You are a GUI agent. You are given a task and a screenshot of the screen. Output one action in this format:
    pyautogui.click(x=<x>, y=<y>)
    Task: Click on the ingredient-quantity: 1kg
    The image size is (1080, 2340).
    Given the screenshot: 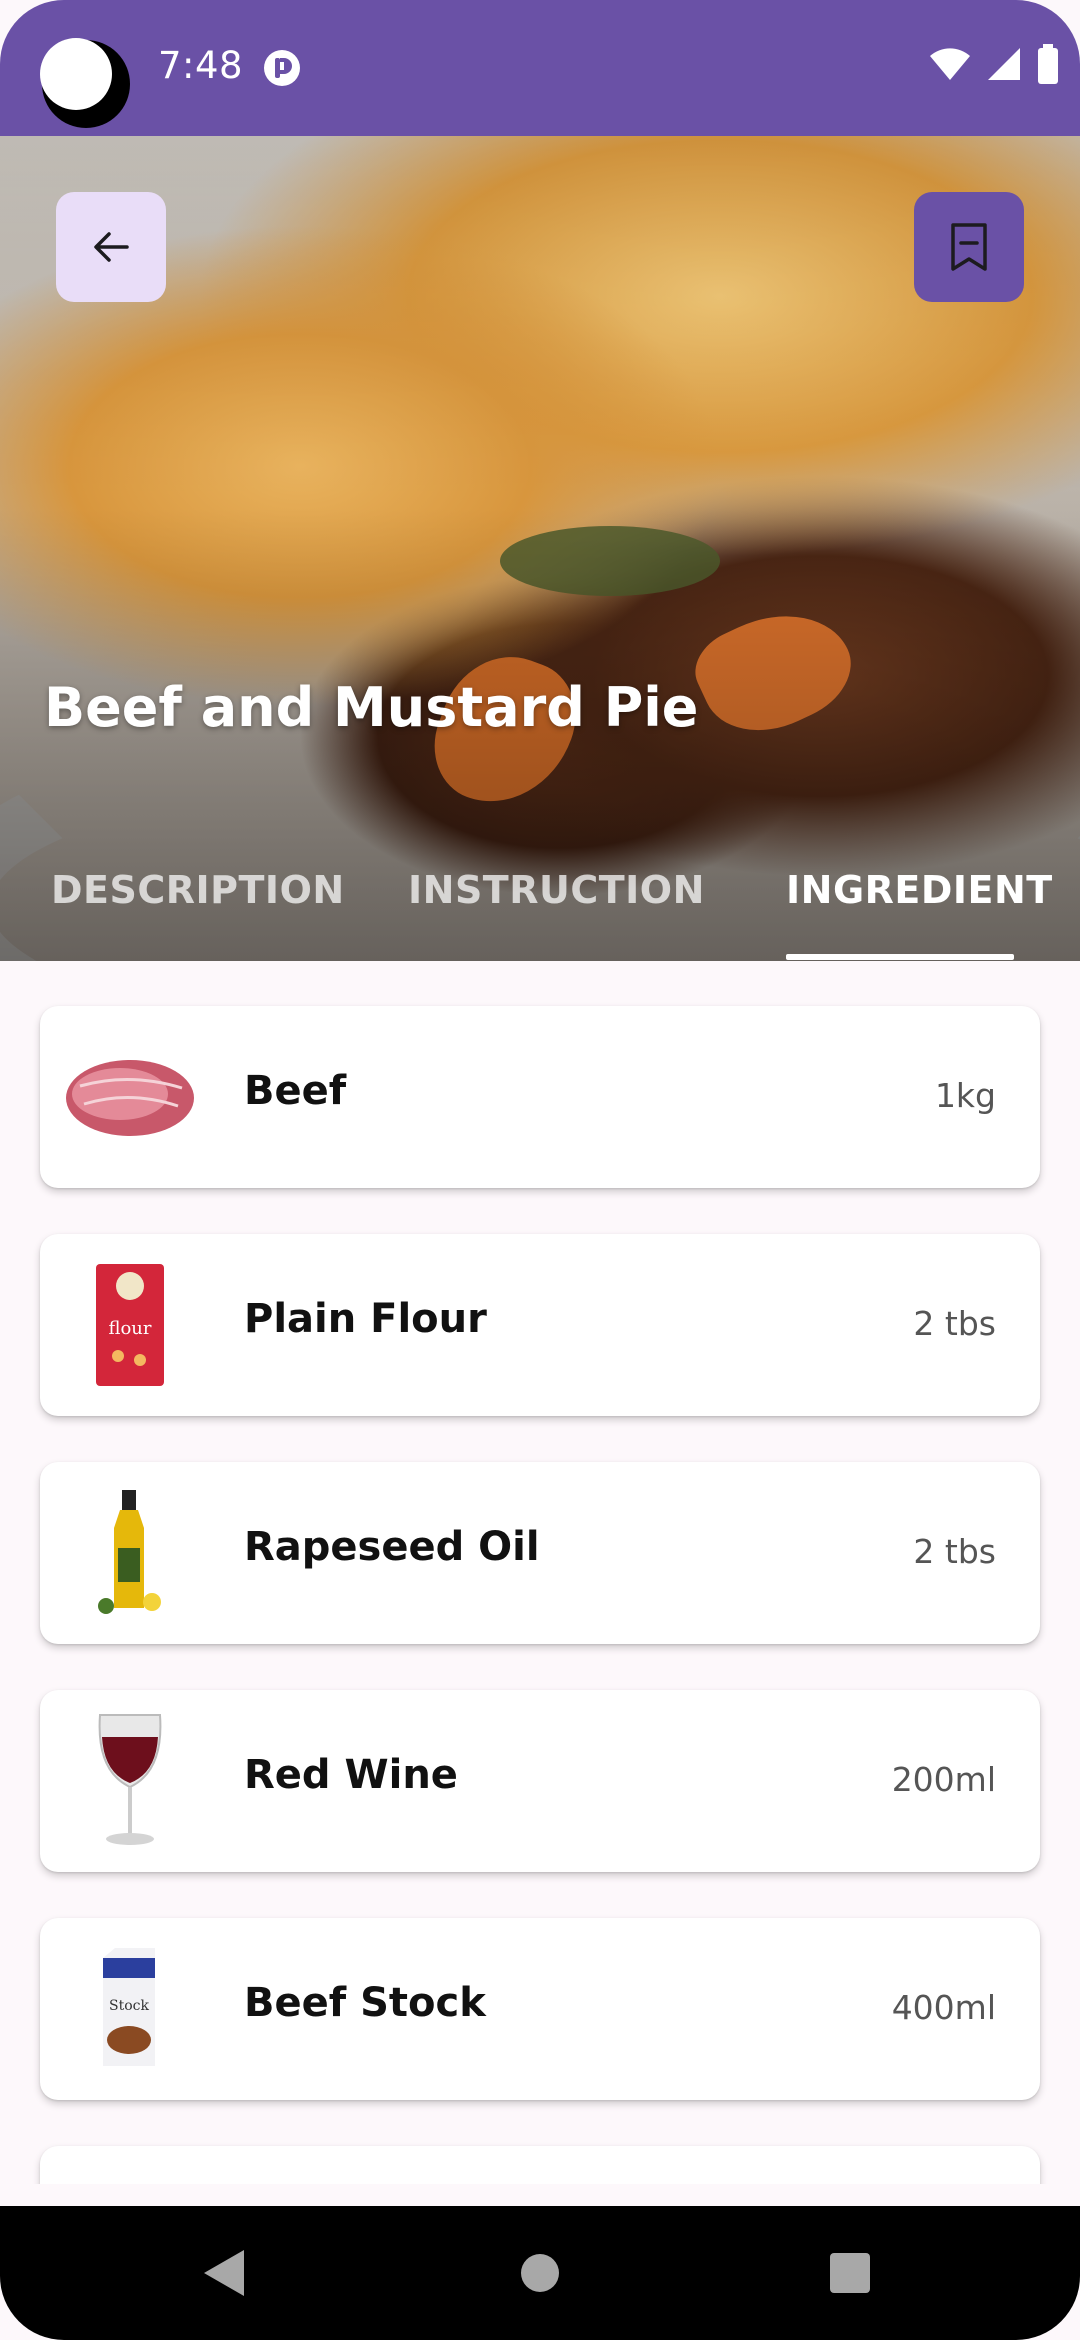 What is the action you would take?
    pyautogui.click(x=965, y=1095)
    